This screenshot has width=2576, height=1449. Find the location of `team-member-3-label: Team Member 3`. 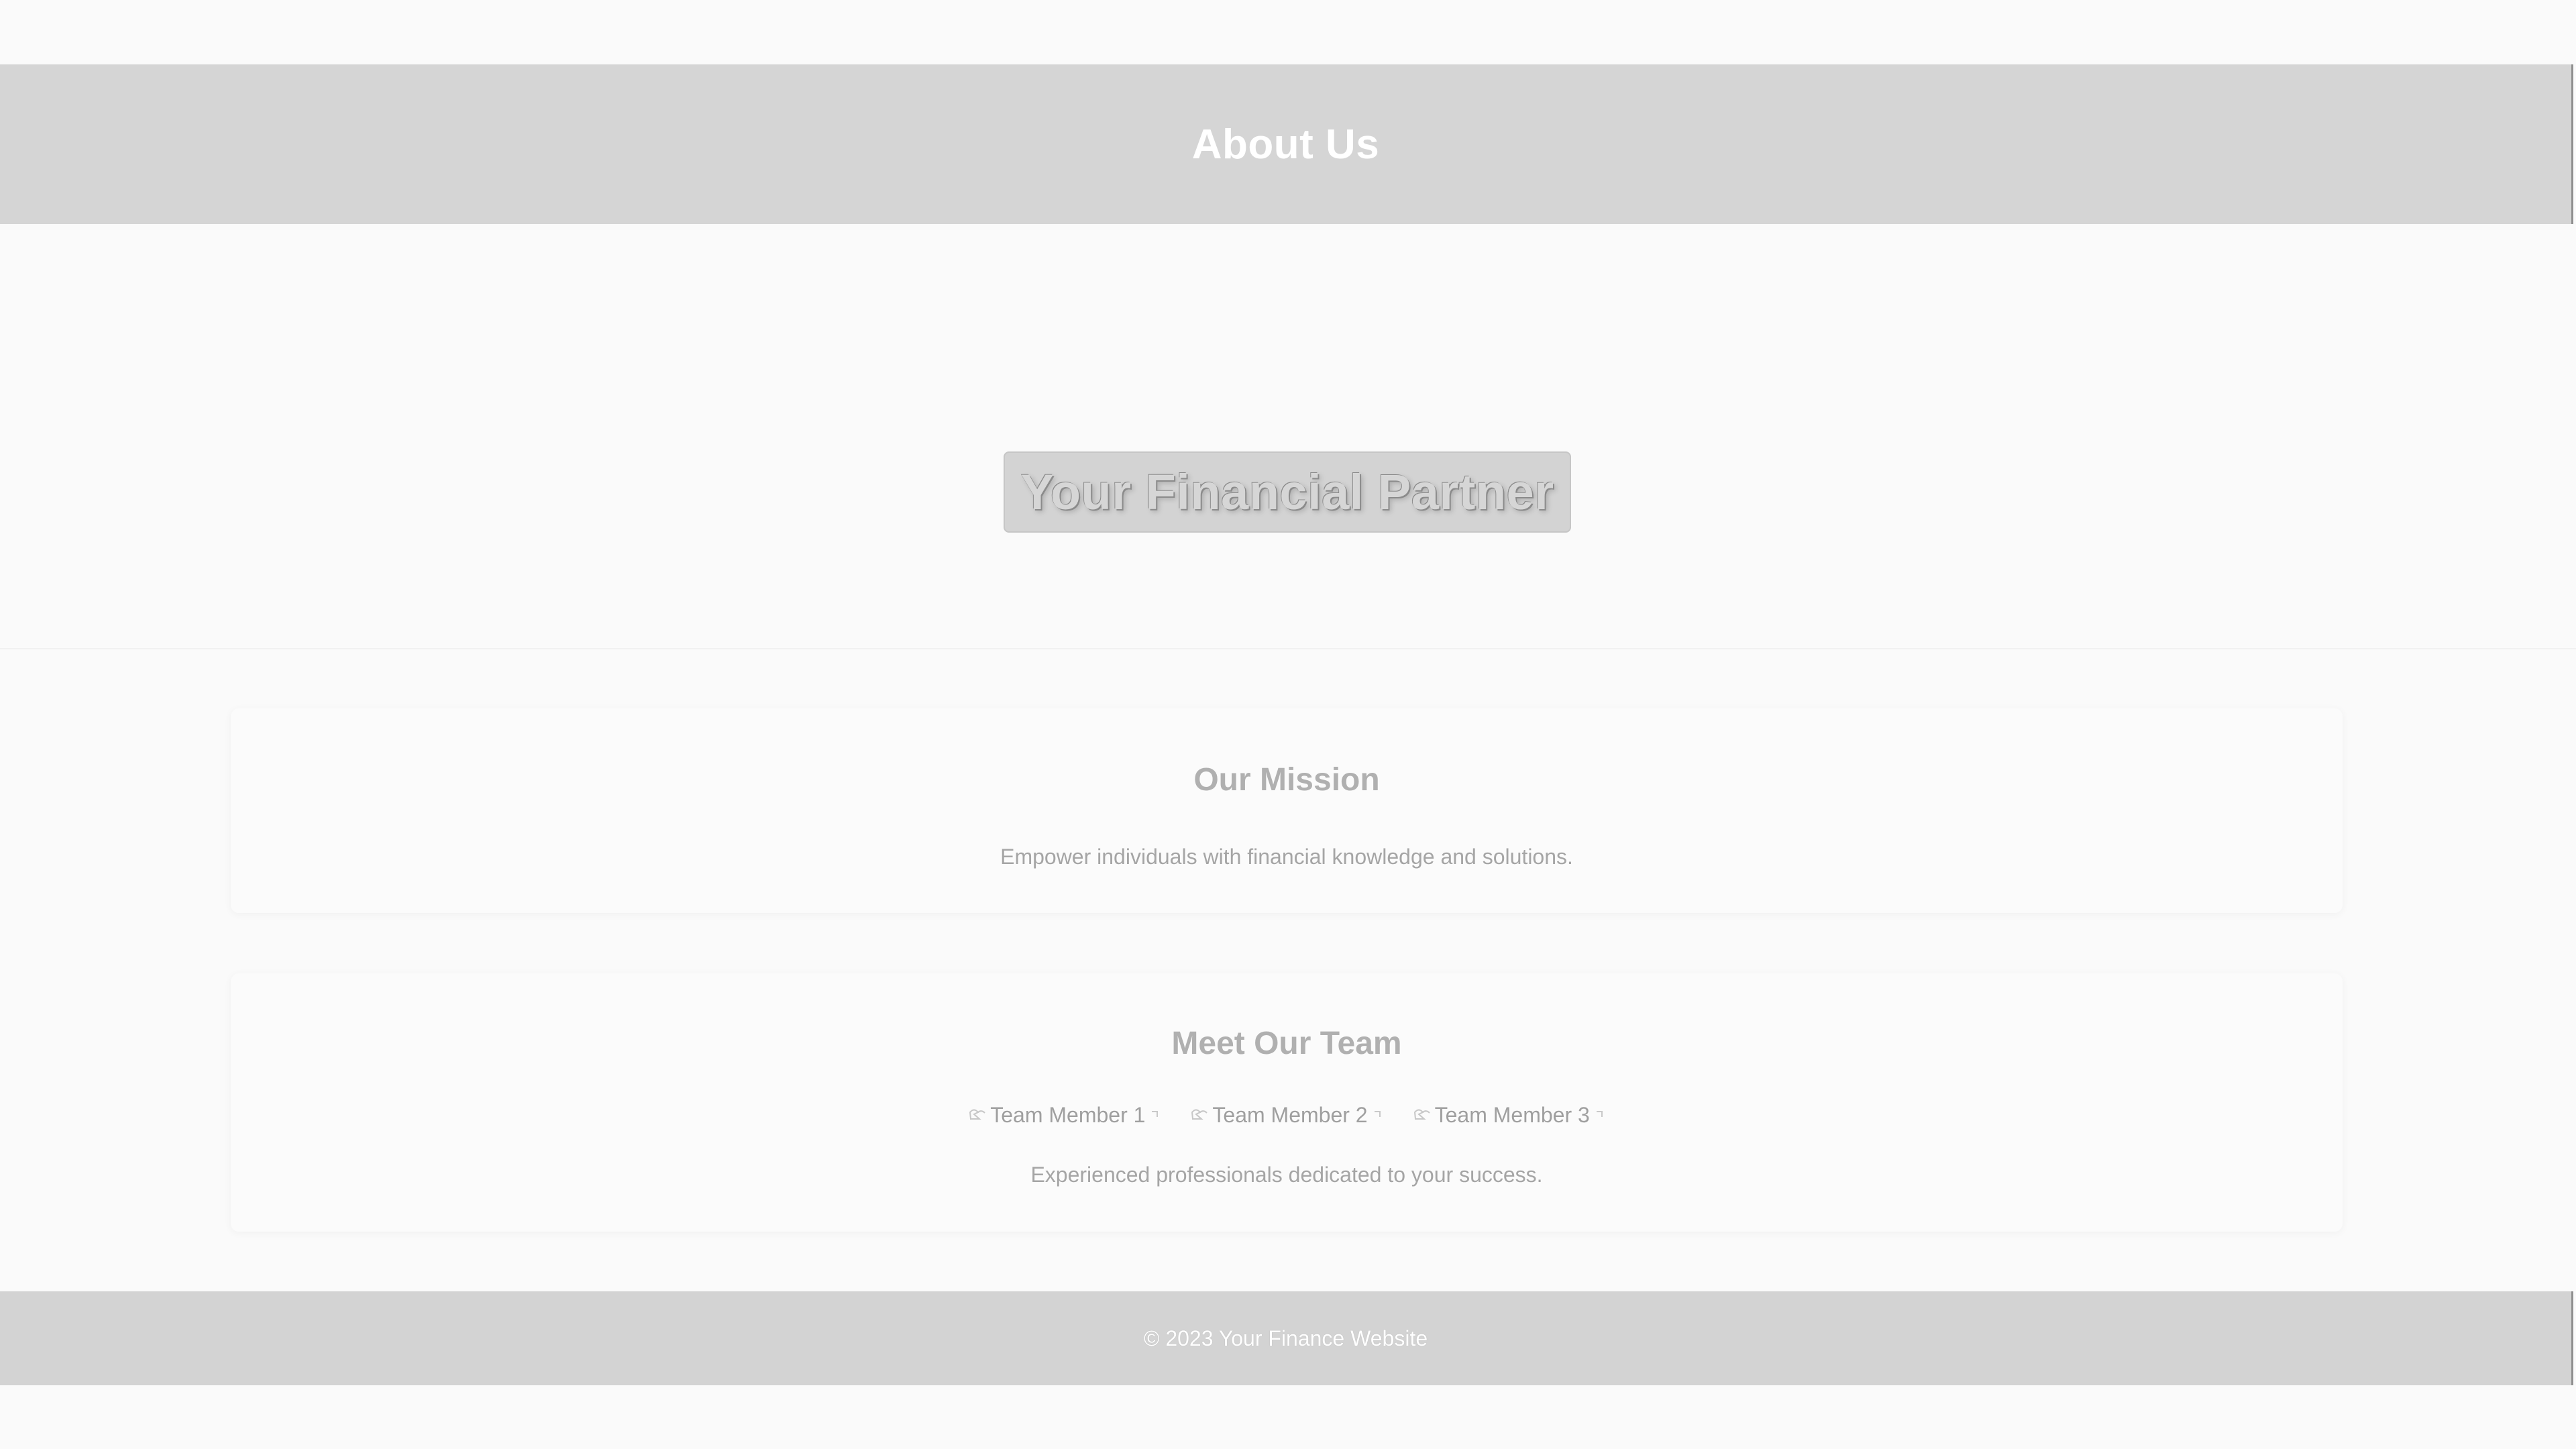

team-member-3-label: Team Member 3 is located at coordinates (1512, 1115).